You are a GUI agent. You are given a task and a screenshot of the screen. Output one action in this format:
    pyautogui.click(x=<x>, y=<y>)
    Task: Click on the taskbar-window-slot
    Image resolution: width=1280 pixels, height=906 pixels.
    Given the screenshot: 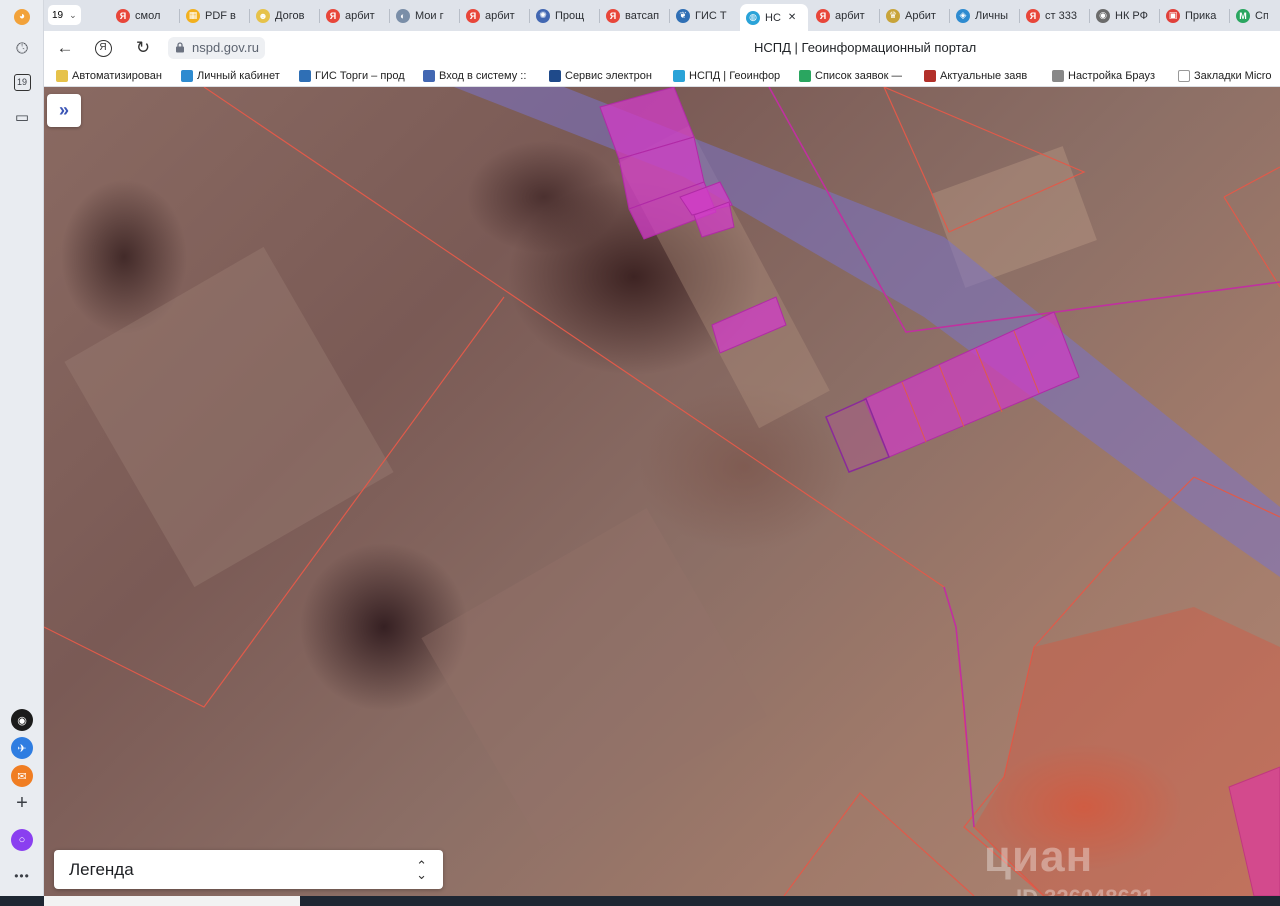 What is the action you would take?
    pyautogui.click(x=172, y=901)
    